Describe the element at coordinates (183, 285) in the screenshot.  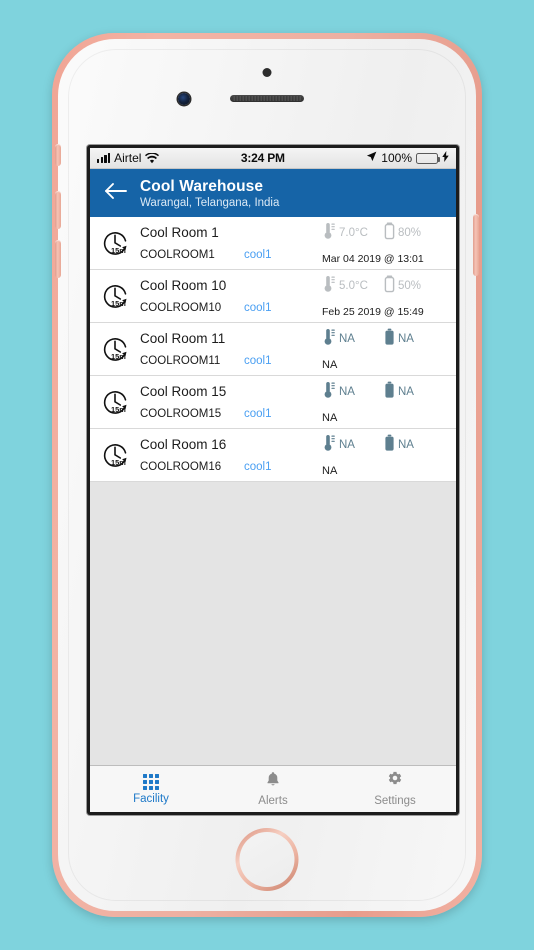
I see `room-name: Cool Room 10` at that location.